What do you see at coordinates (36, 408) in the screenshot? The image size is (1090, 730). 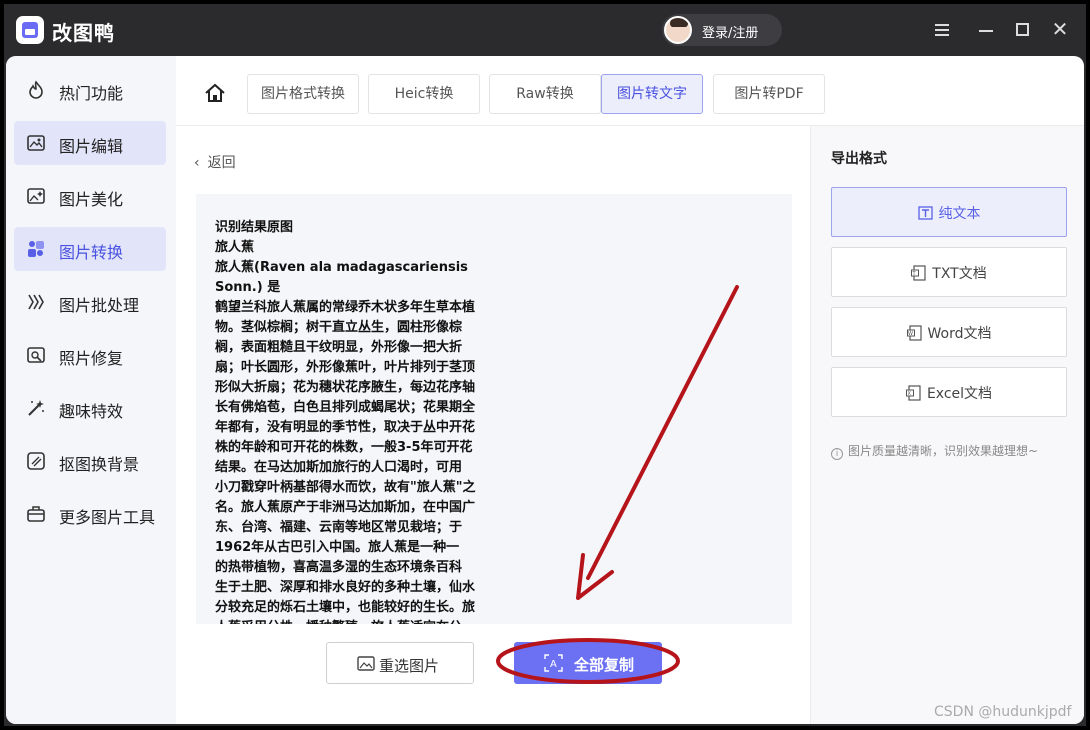 I see `magic-wand-icon` at bounding box center [36, 408].